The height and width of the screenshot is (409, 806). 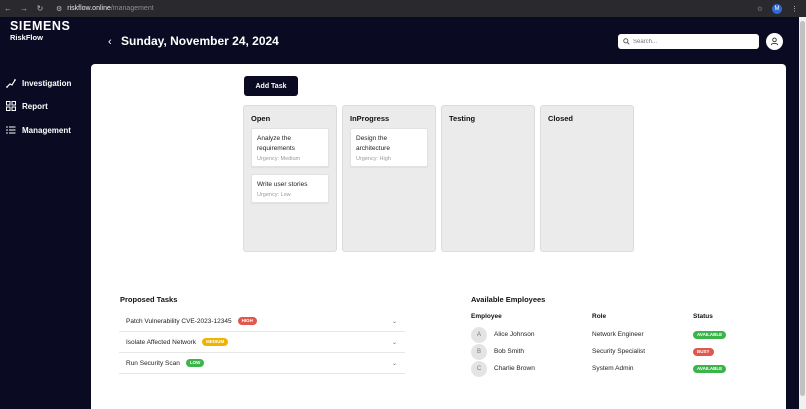 I want to click on avatar: C, so click(x=479, y=369).